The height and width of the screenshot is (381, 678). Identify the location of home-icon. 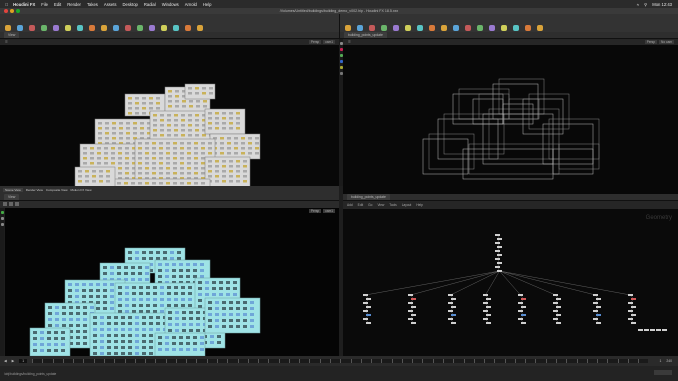
(5, 204).